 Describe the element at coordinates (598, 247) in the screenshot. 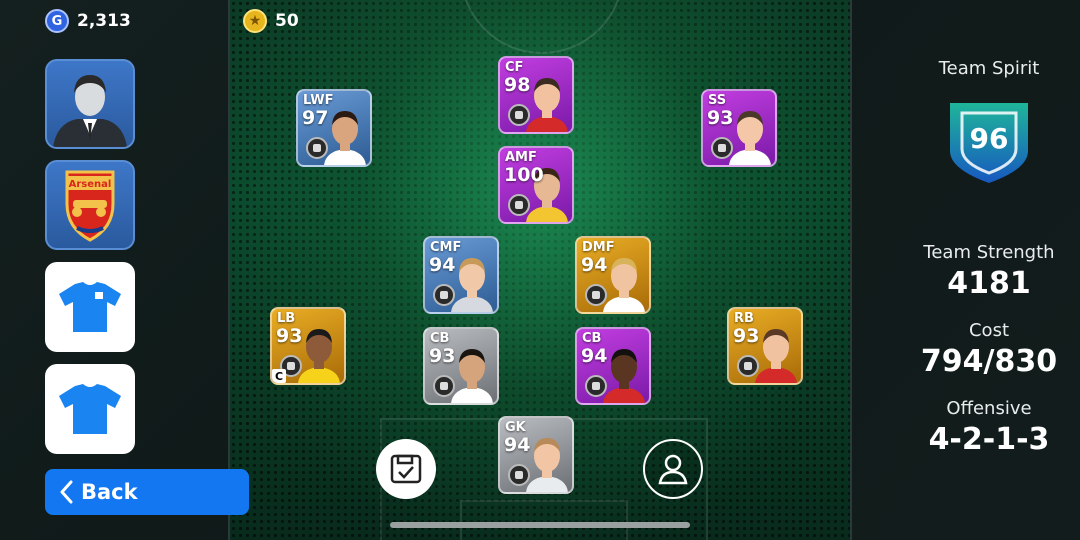

I see `player-position: DMF` at that location.